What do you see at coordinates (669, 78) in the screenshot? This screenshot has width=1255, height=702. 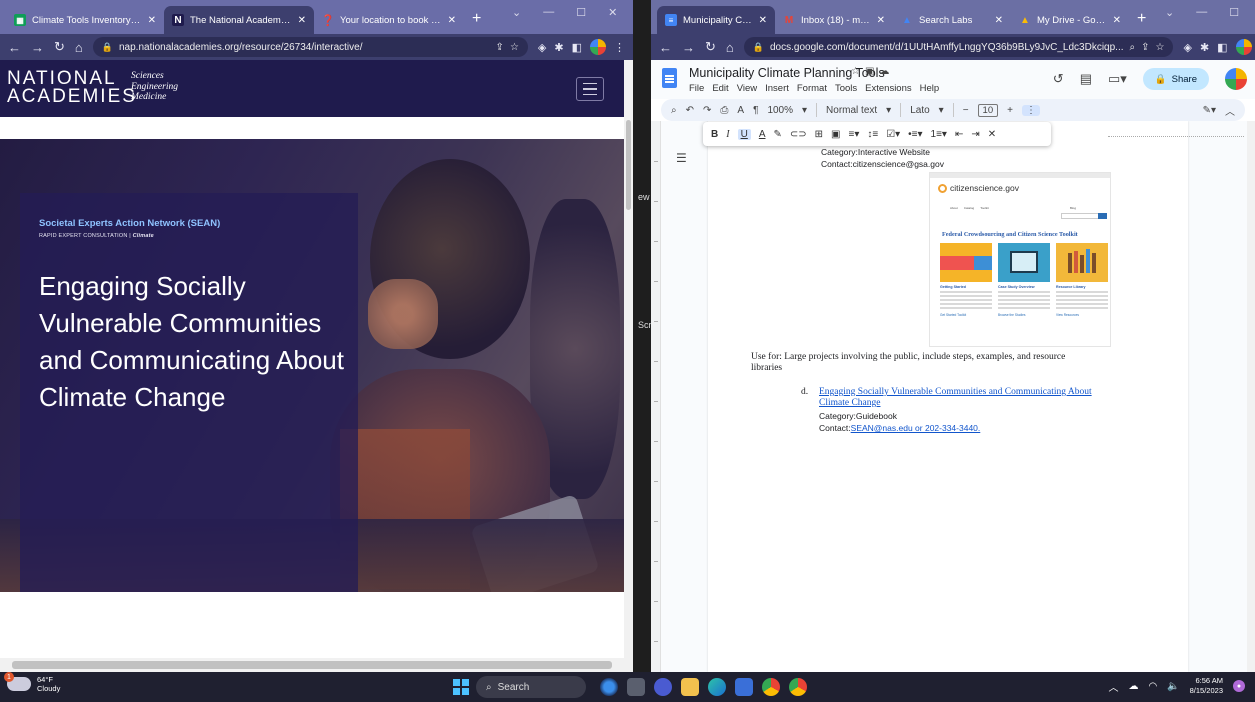 I see `docs-logo-icon` at bounding box center [669, 78].